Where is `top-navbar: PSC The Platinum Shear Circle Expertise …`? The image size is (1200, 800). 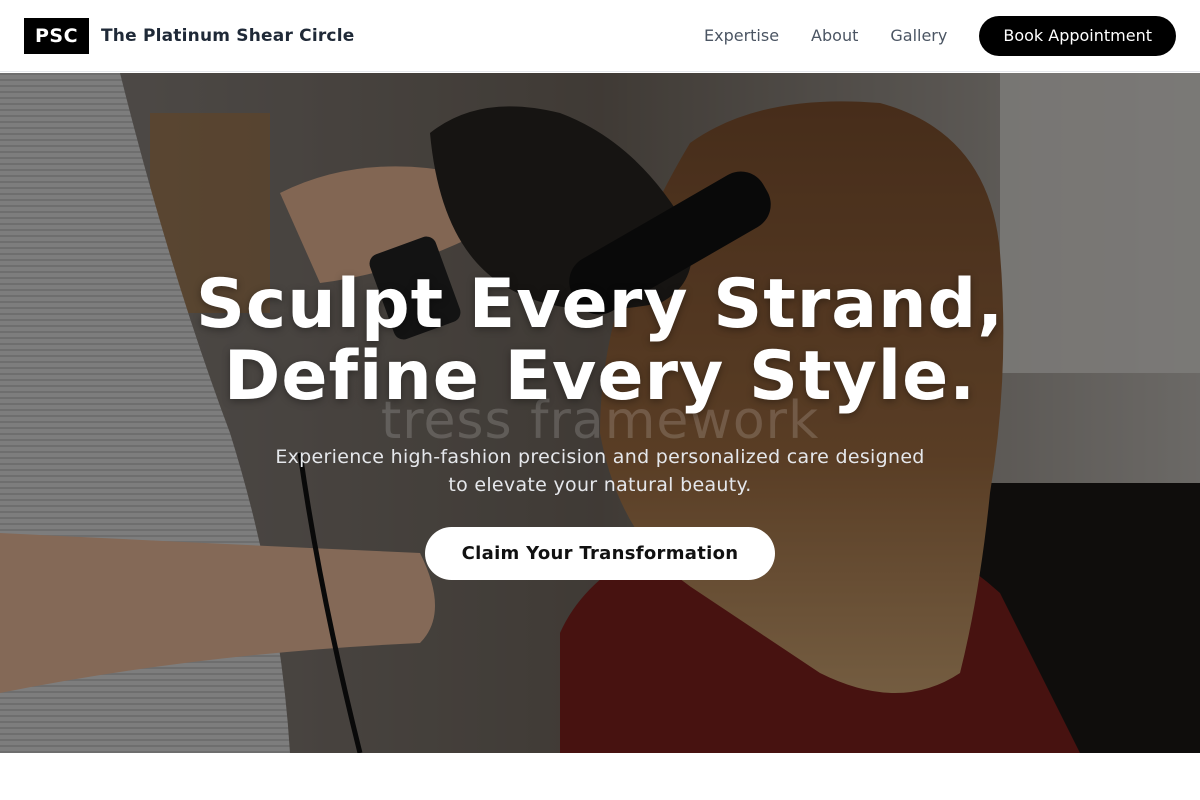
top-navbar: PSC The Platinum Shear Circle Expertise … is located at coordinates (600, 36).